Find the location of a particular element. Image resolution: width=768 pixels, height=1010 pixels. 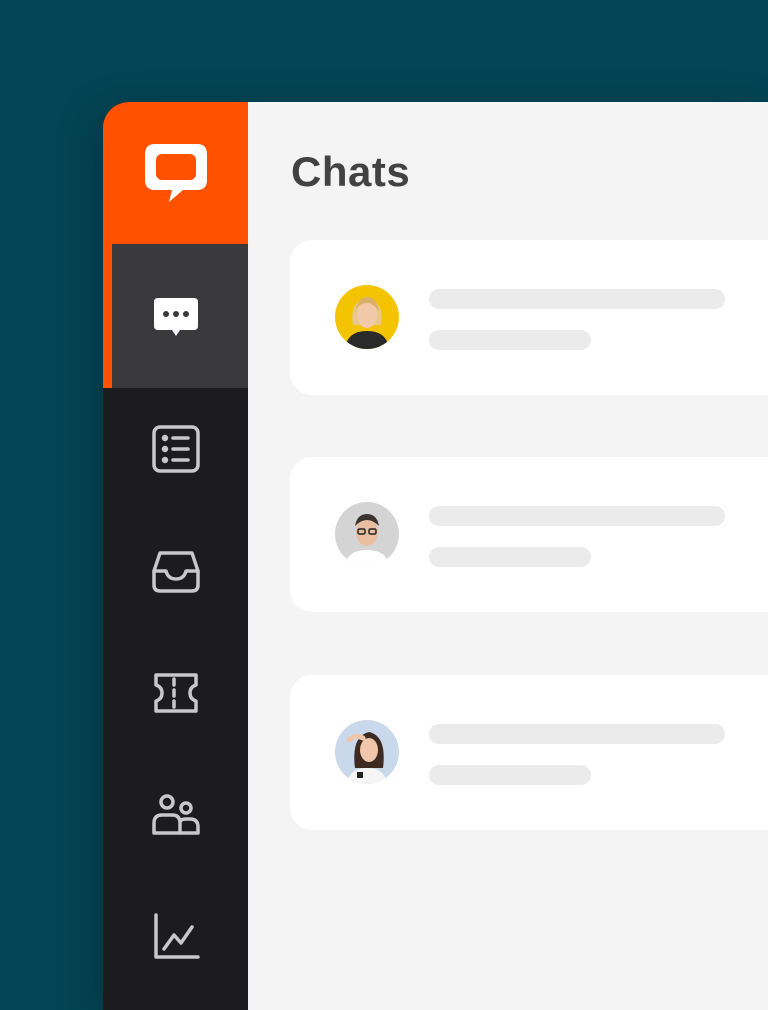

sidebar-item-customers is located at coordinates (175, 815).